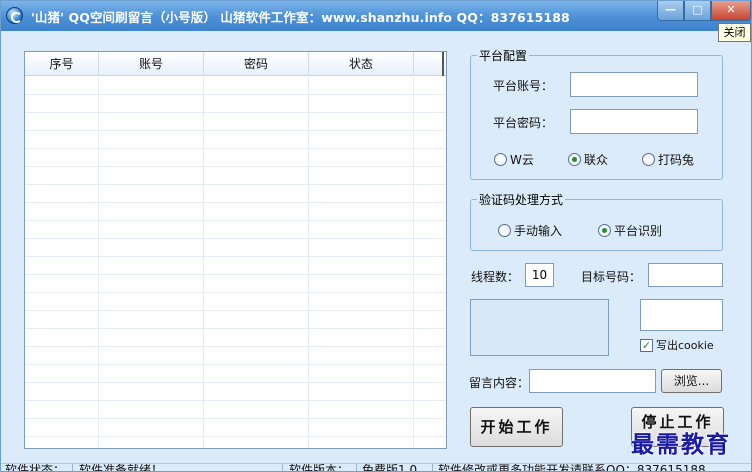 This screenshot has height=472, width=752. Describe the element at coordinates (390, 467) in the screenshot. I see `status-version-value: 免费版1.0` at that location.